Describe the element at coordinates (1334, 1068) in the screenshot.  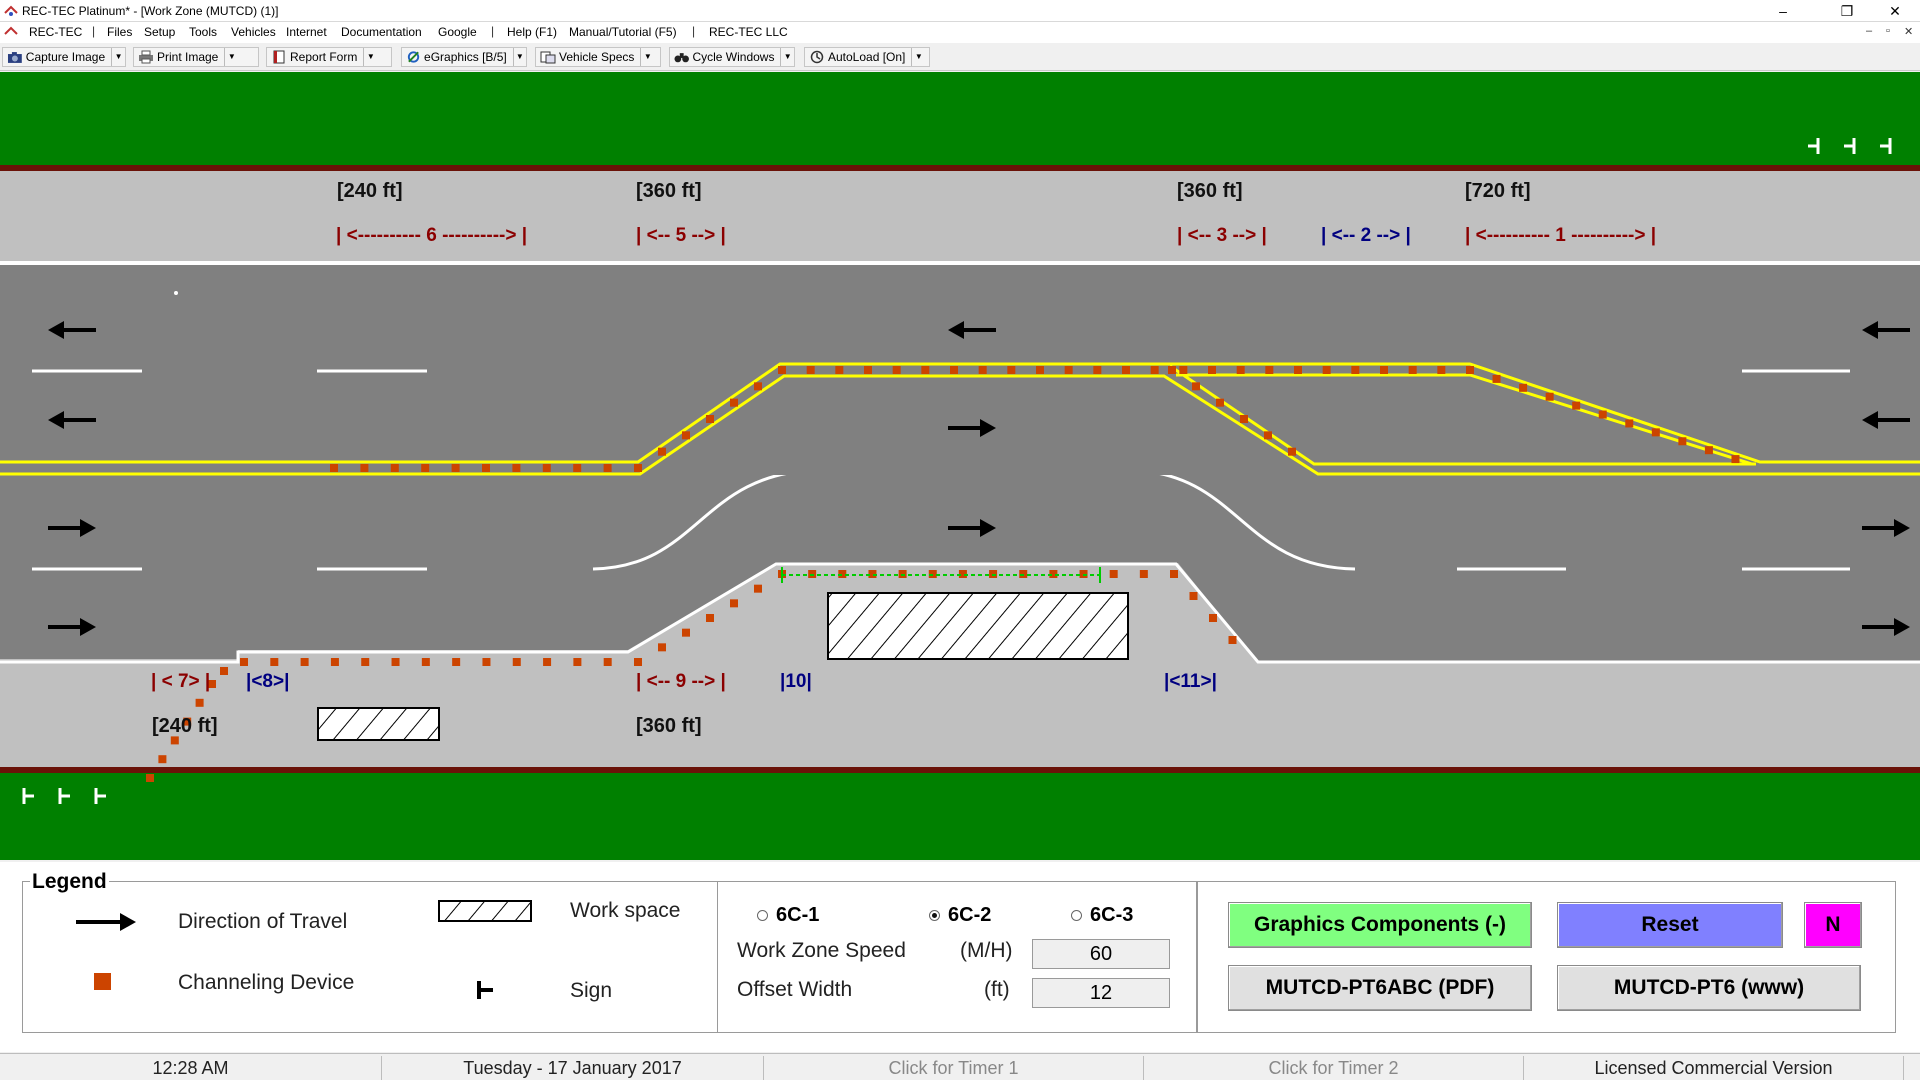
I see `timer-2-button: Click for Timer 2` at that location.